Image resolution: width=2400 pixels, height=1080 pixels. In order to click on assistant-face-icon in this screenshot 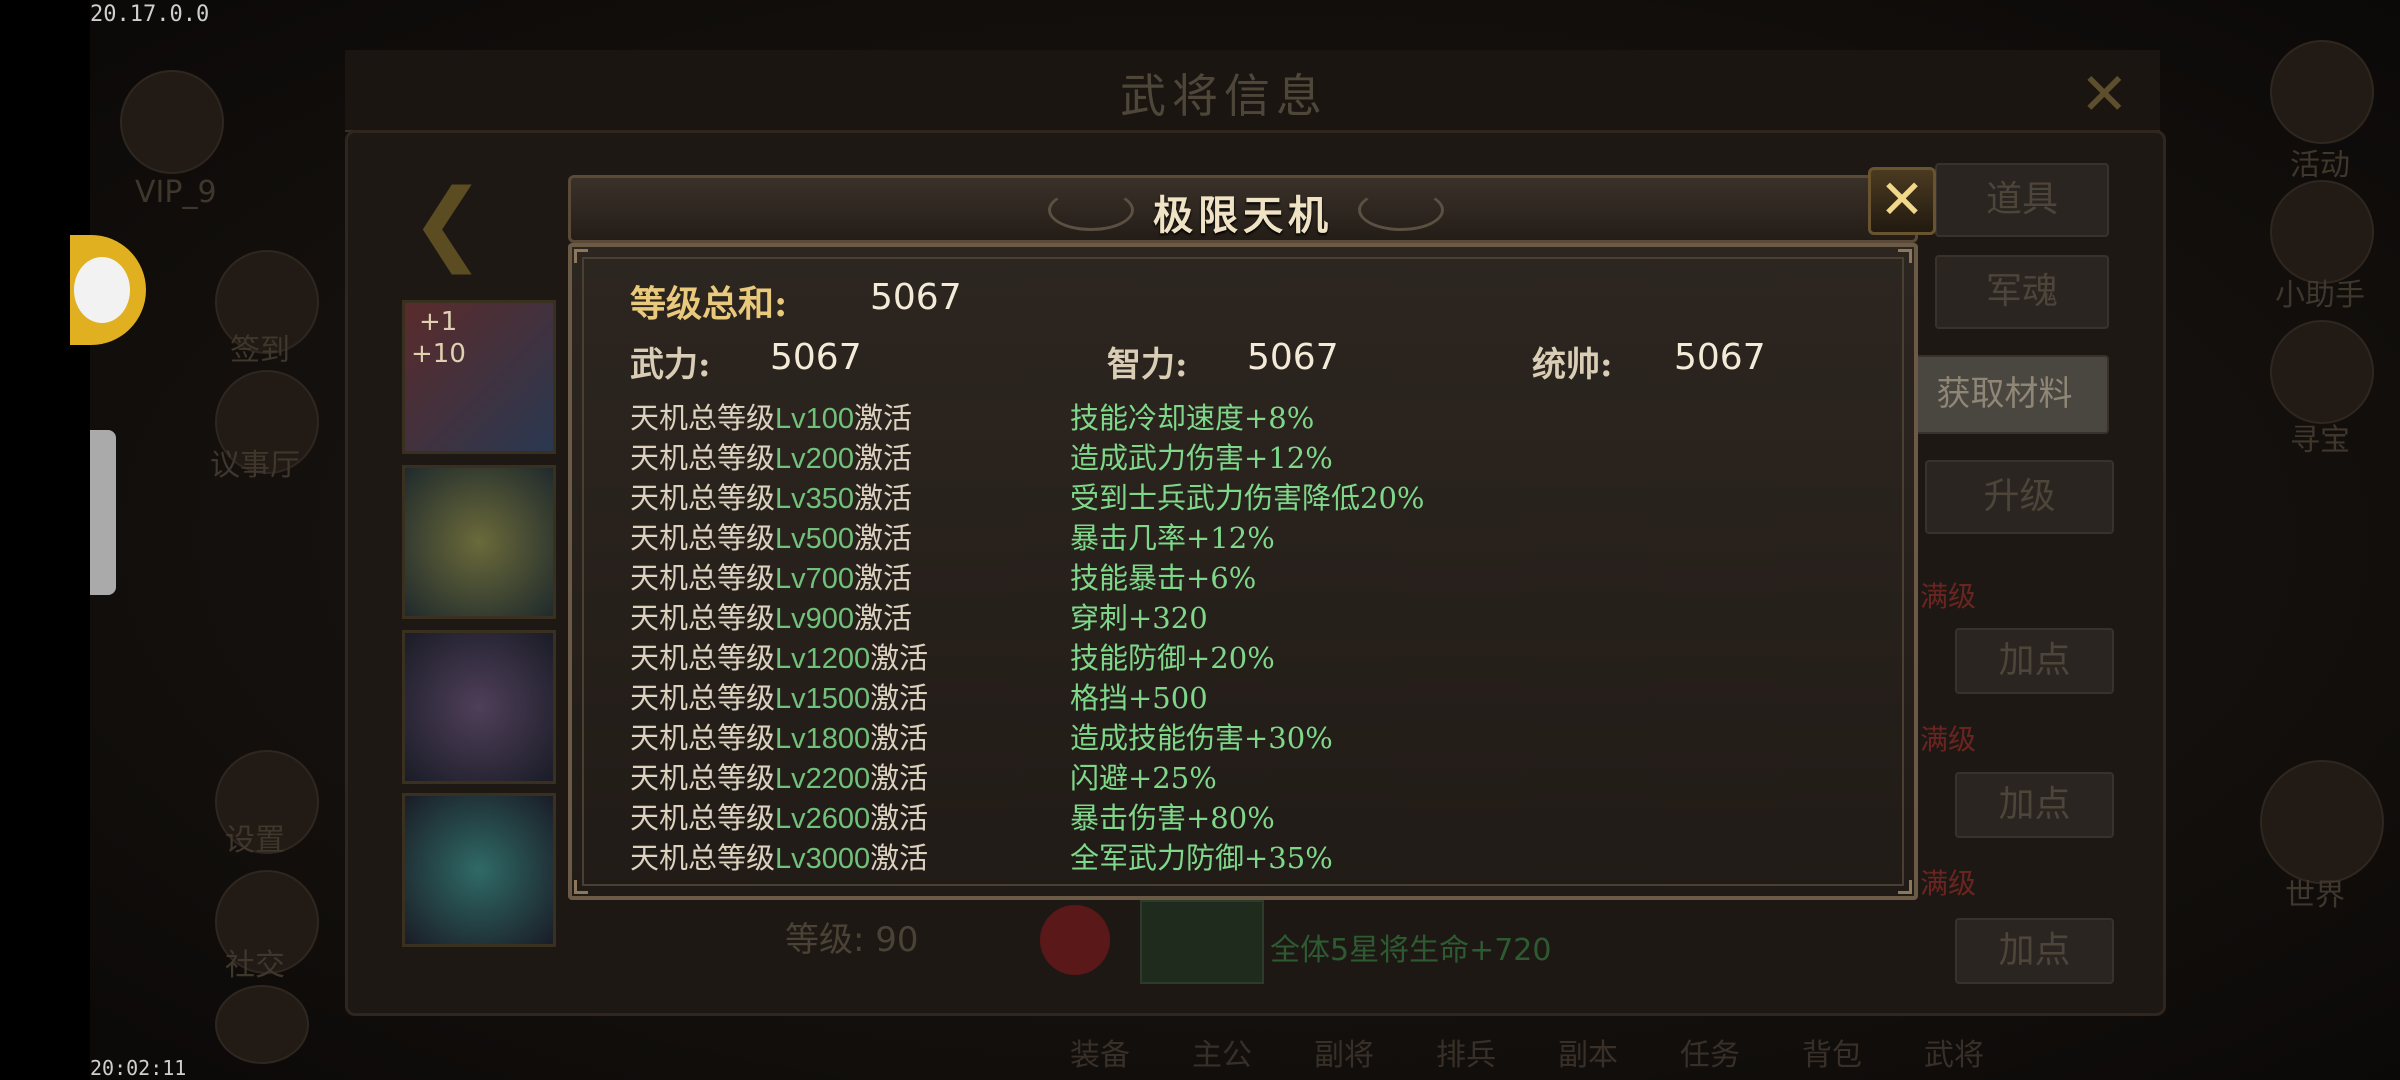, I will do `click(102, 290)`.